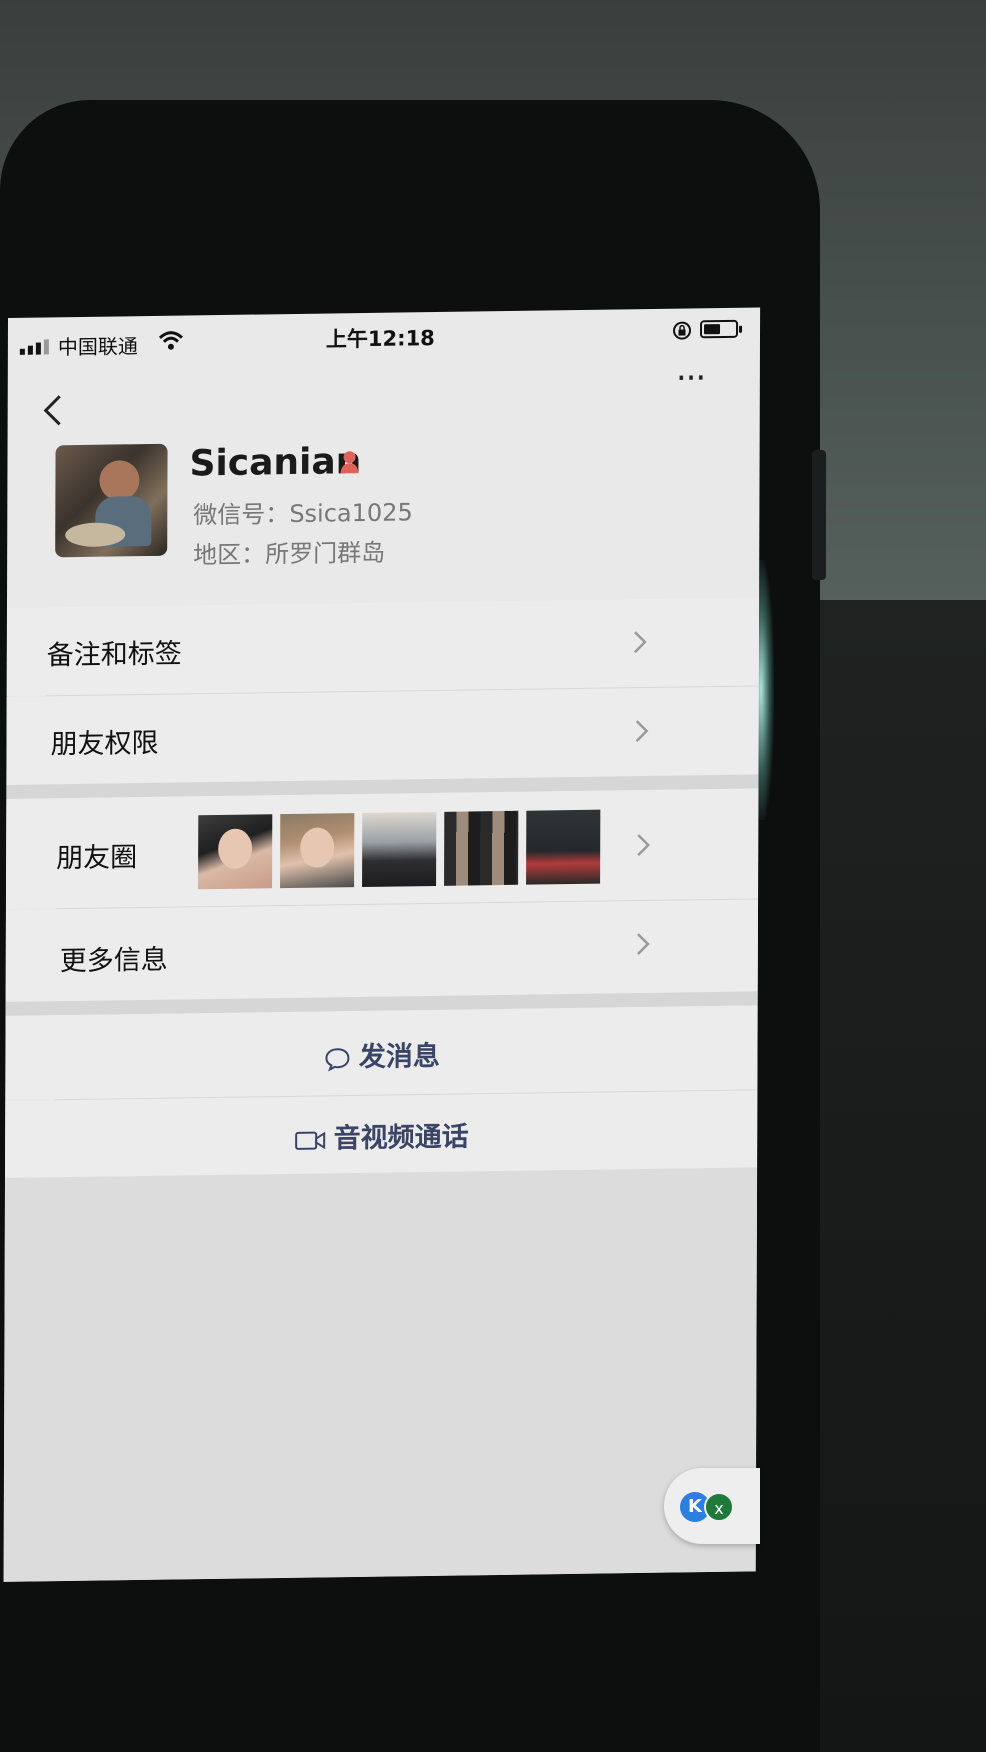 The image size is (986, 1752). What do you see at coordinates (52, 410) in the screenshot?
I see `chevron-left-icon` at bounding box center [52, 410].